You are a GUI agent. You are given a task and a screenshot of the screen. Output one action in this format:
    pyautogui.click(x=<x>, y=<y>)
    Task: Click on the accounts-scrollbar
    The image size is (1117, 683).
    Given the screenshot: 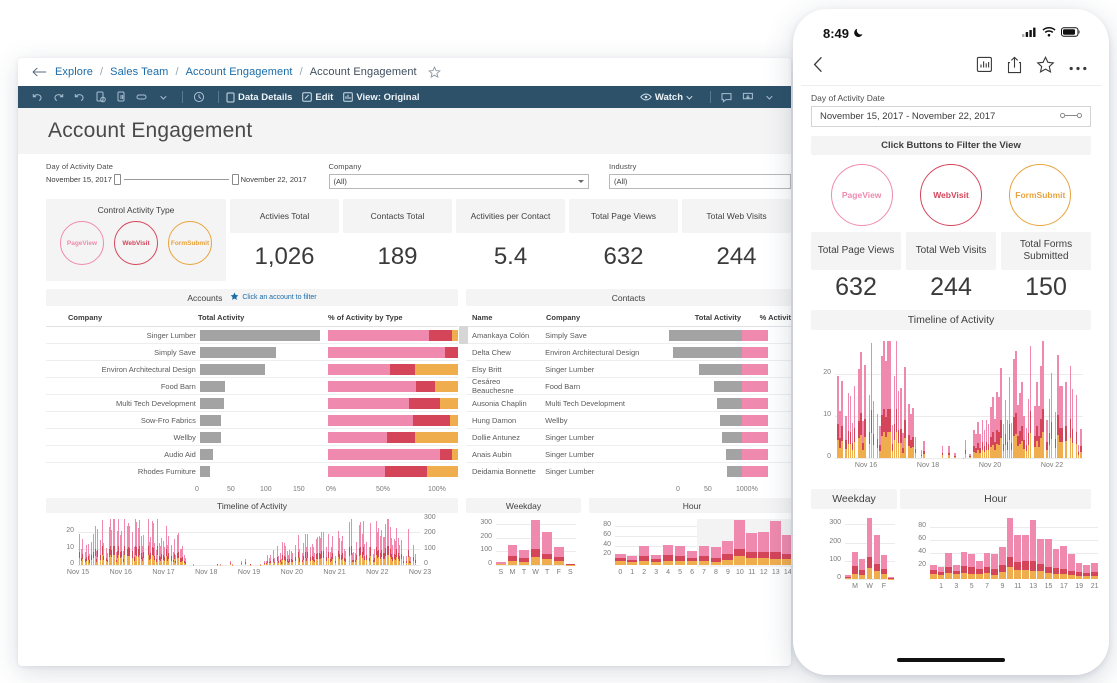 What is the action you would take?
    pyautogui.click(x=463, y=335)
    